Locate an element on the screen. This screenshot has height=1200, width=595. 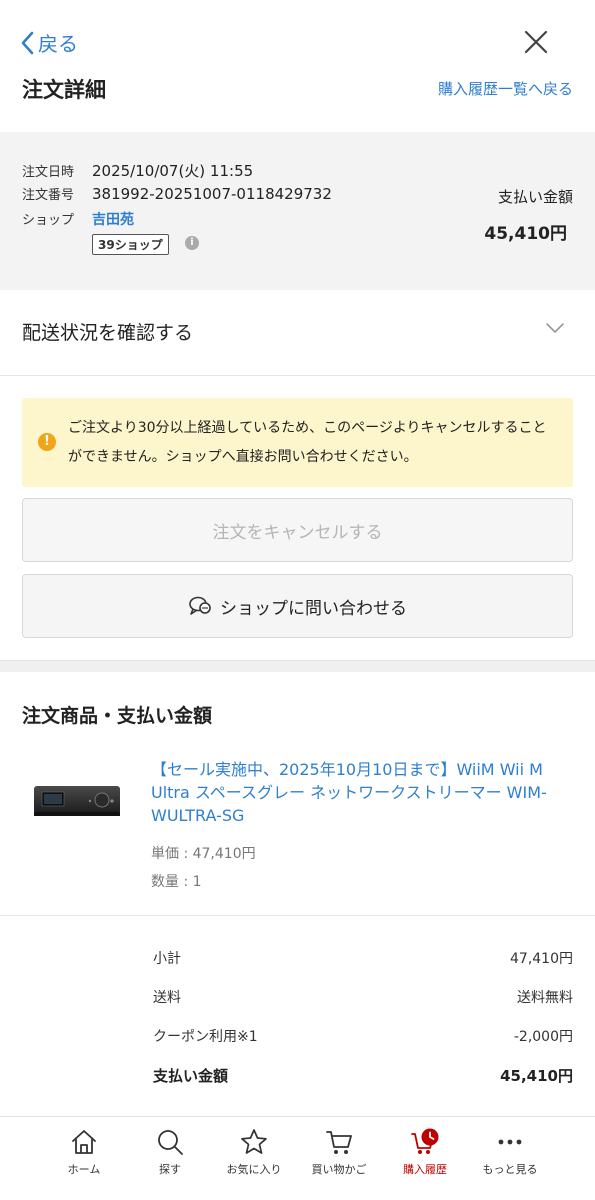
subtotal-row: 小計 47,410円 is located at coordinates (363, 958).